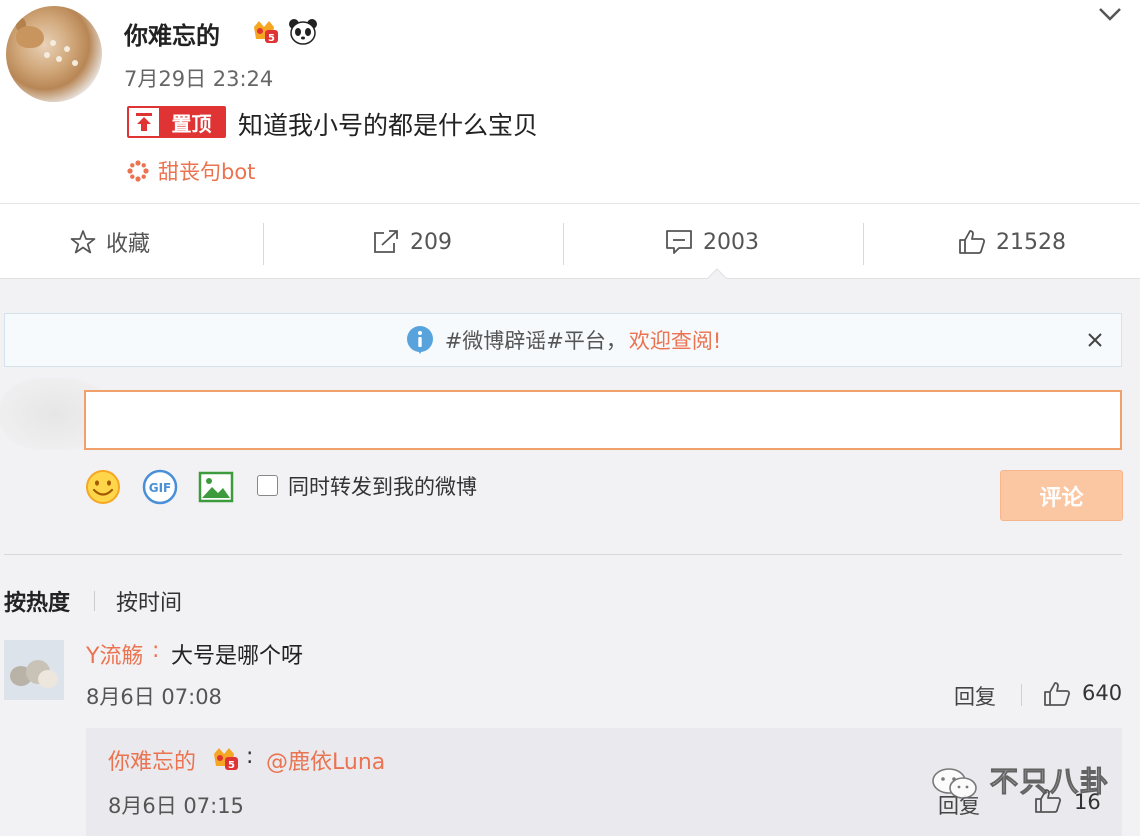 This screenshot has height=836, width=1140. What do you see at coordinates (731, 242) in the screenshot?
I see `comment-count: 2003` at bounding box center [731, 242].